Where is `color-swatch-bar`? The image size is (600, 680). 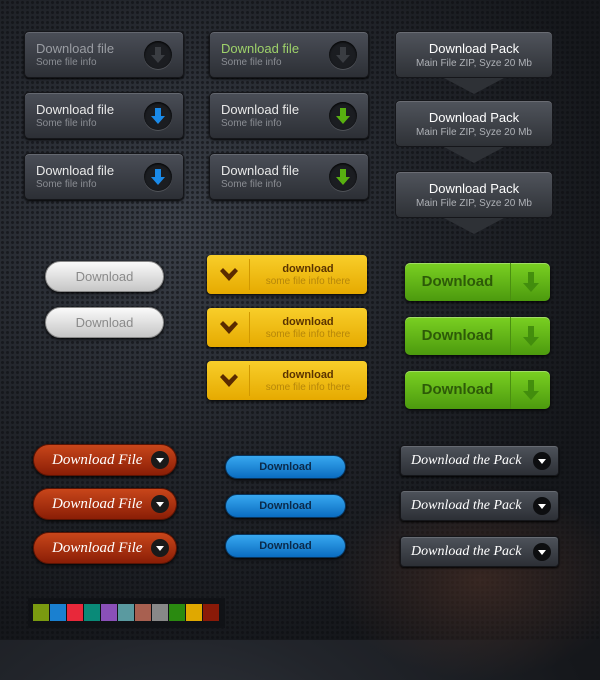 color-swatch-bar is located at coordinates (126, 613).